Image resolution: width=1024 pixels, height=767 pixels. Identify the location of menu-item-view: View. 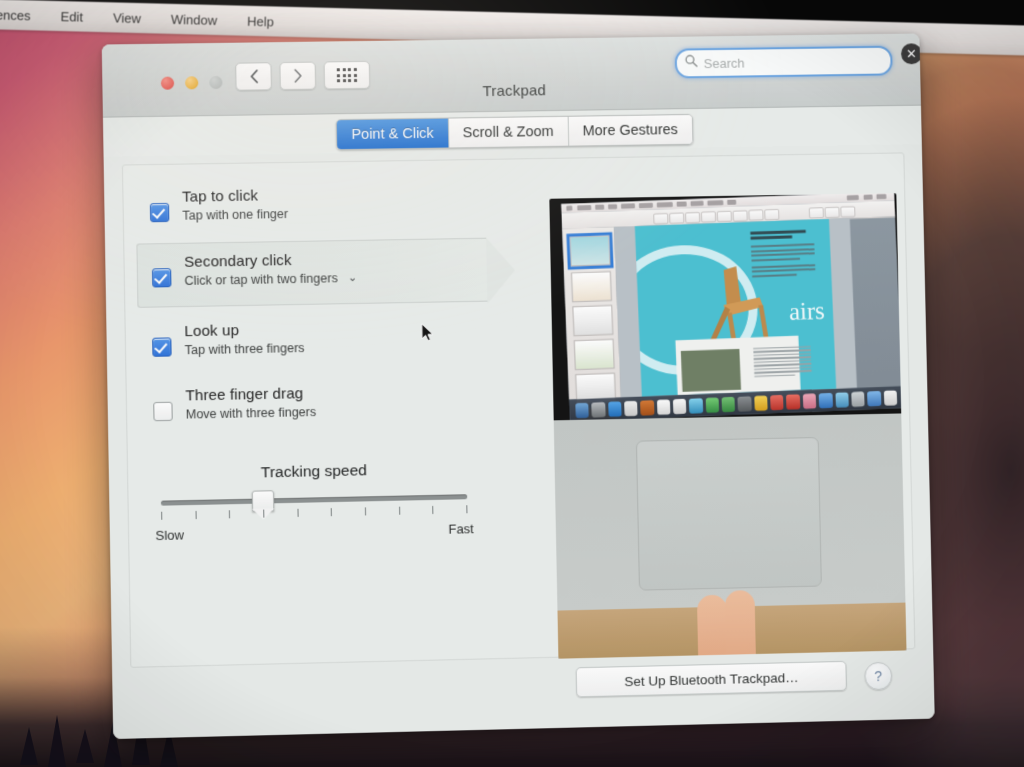
(127, 18).